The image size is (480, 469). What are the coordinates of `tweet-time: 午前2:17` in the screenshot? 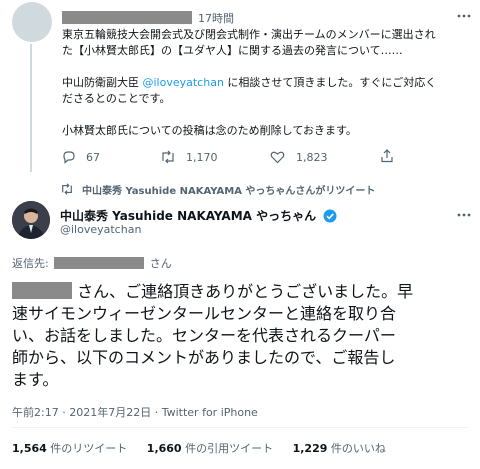 It's located at (35, 412).